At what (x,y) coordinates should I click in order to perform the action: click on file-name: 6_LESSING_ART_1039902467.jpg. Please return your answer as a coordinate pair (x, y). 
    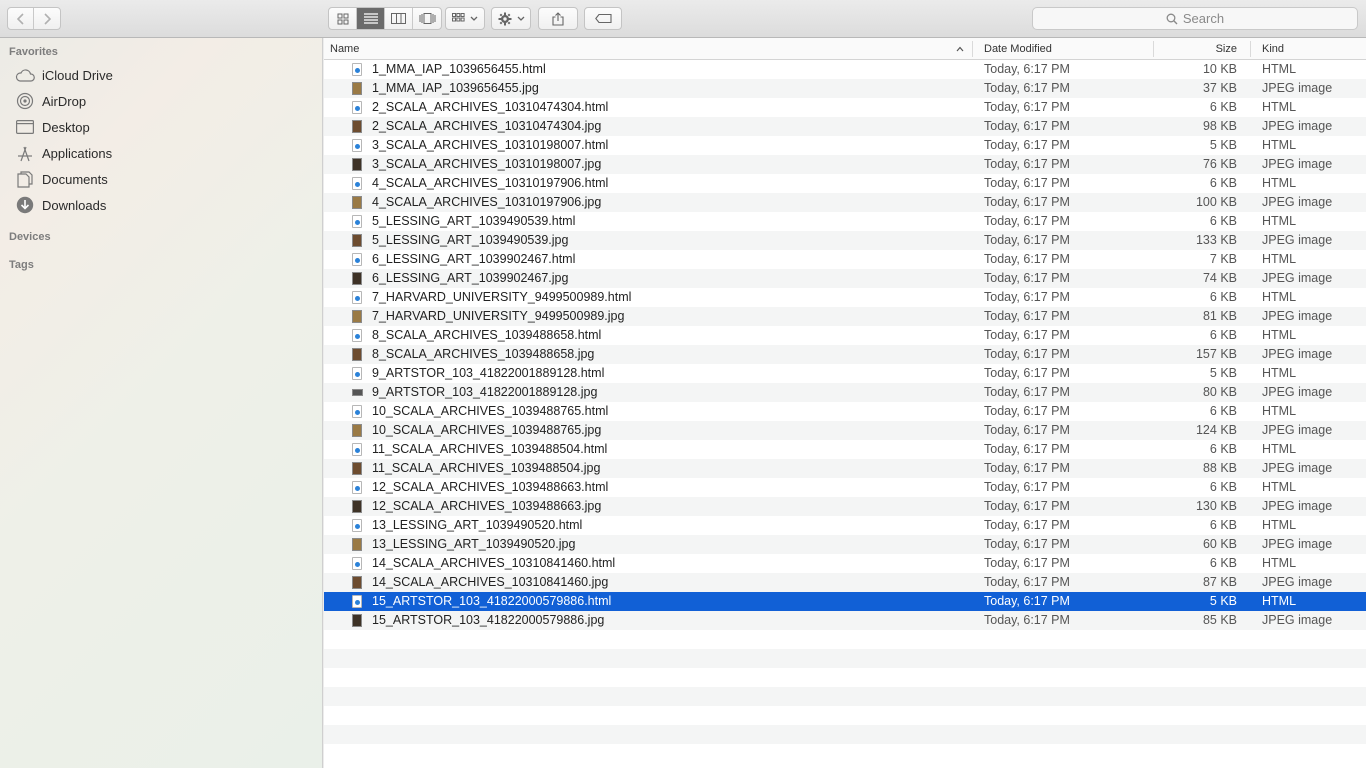
    Looking at the image, I should click on (470, 278).